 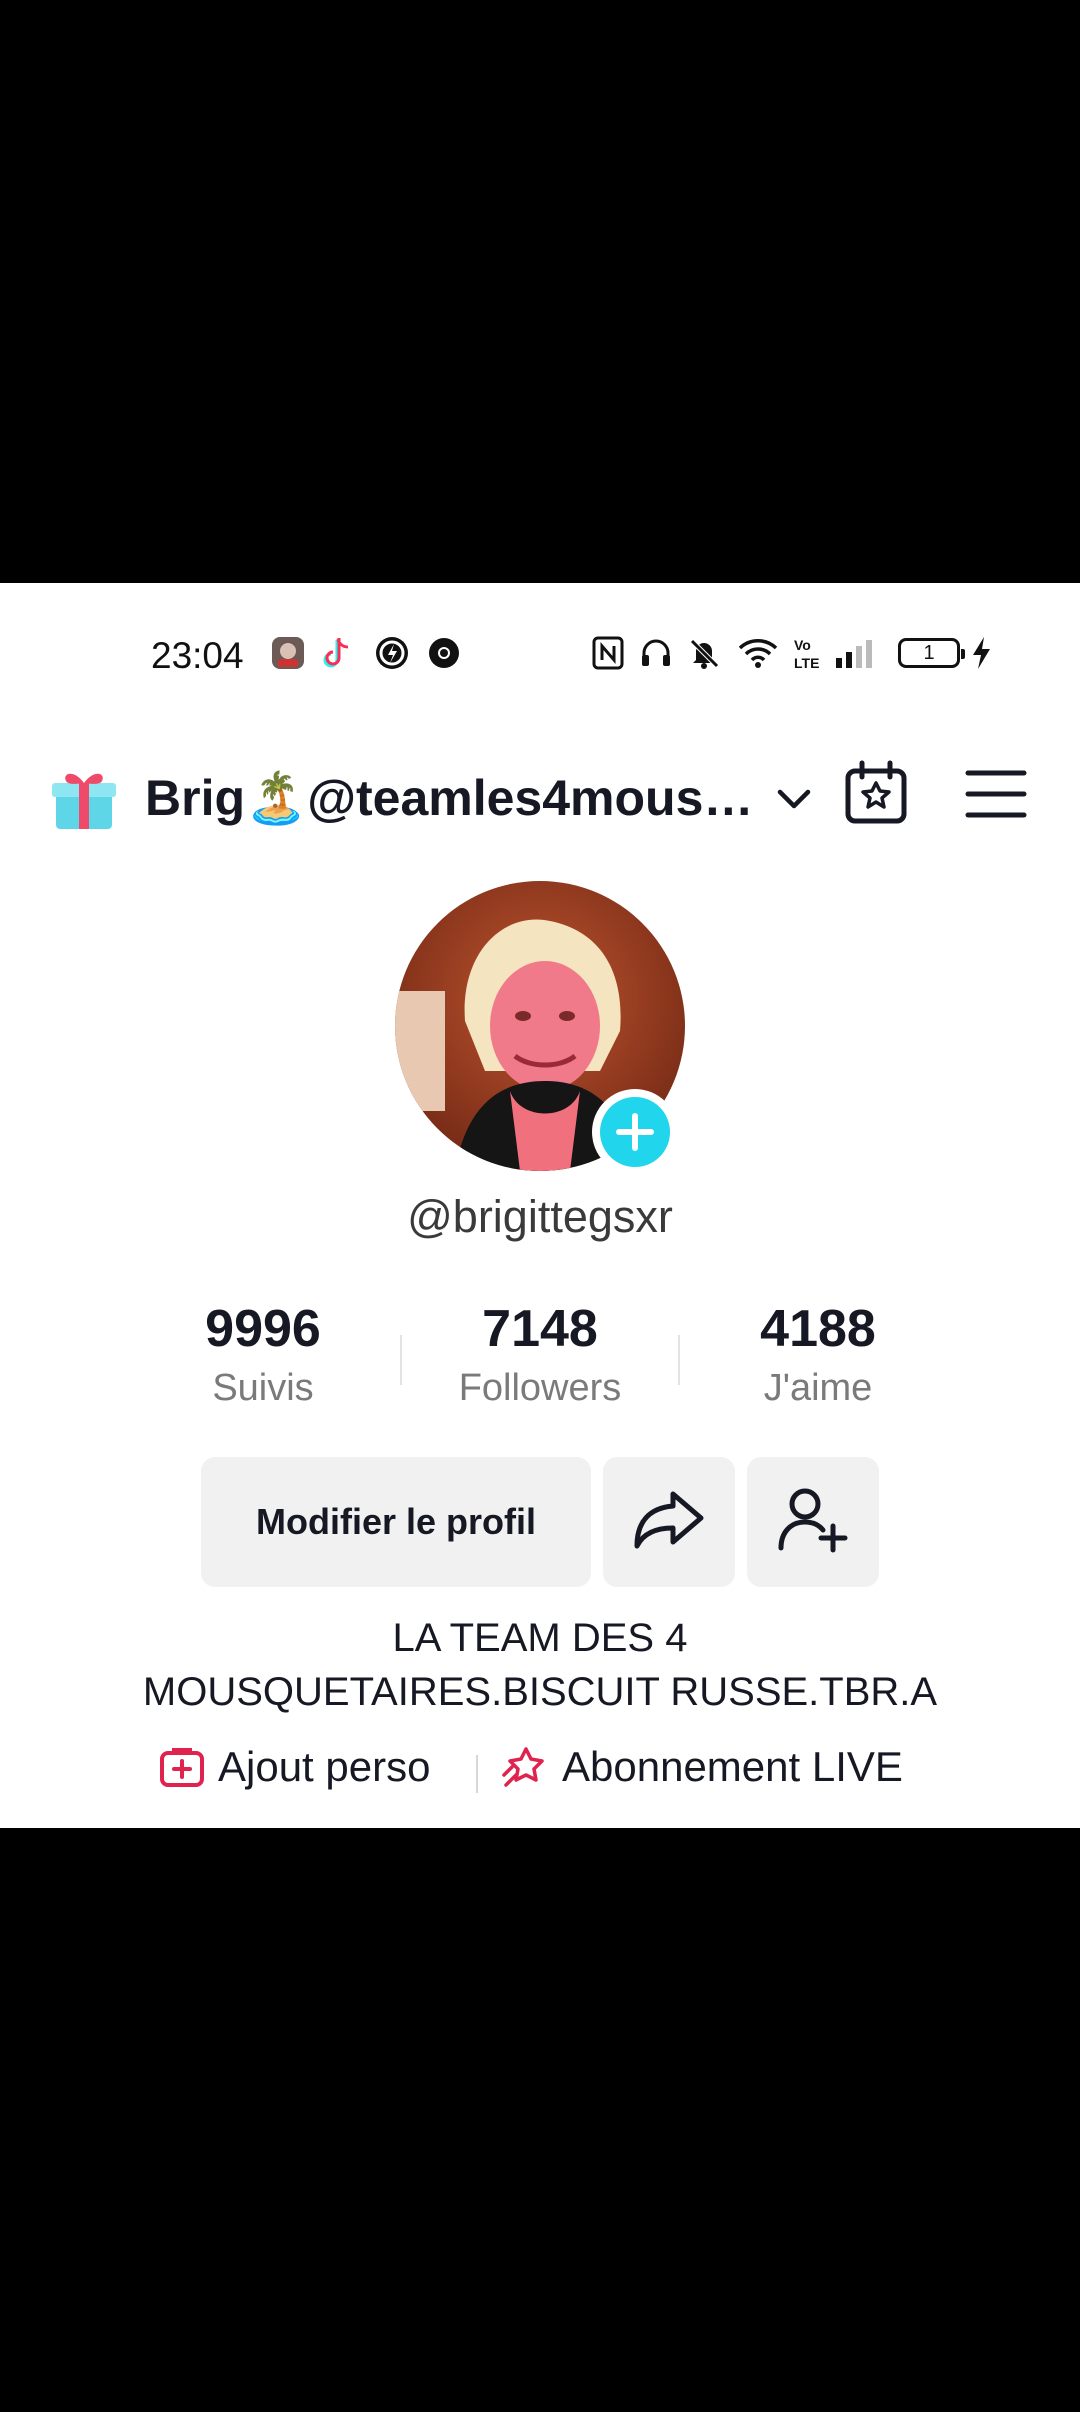 What do you see at coordinates (732, 1766) in the screenshot?
I see `link-label: Abonnement LIVE` at bounding box center [732, 1766].